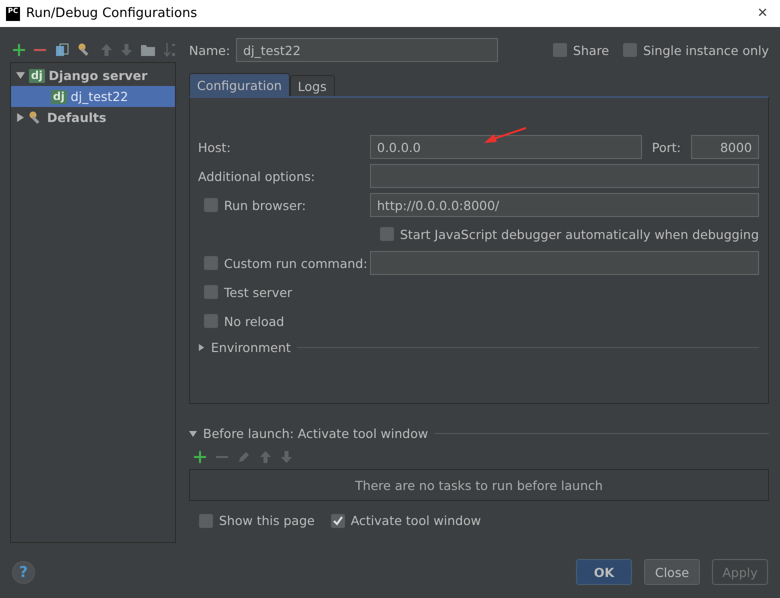 This screenshot has width=780, height=598. Describe the element at coordinates (479, 485) in the screenshot. I see `empty-tasks-text: There are no tasks to run before launch` at that location.